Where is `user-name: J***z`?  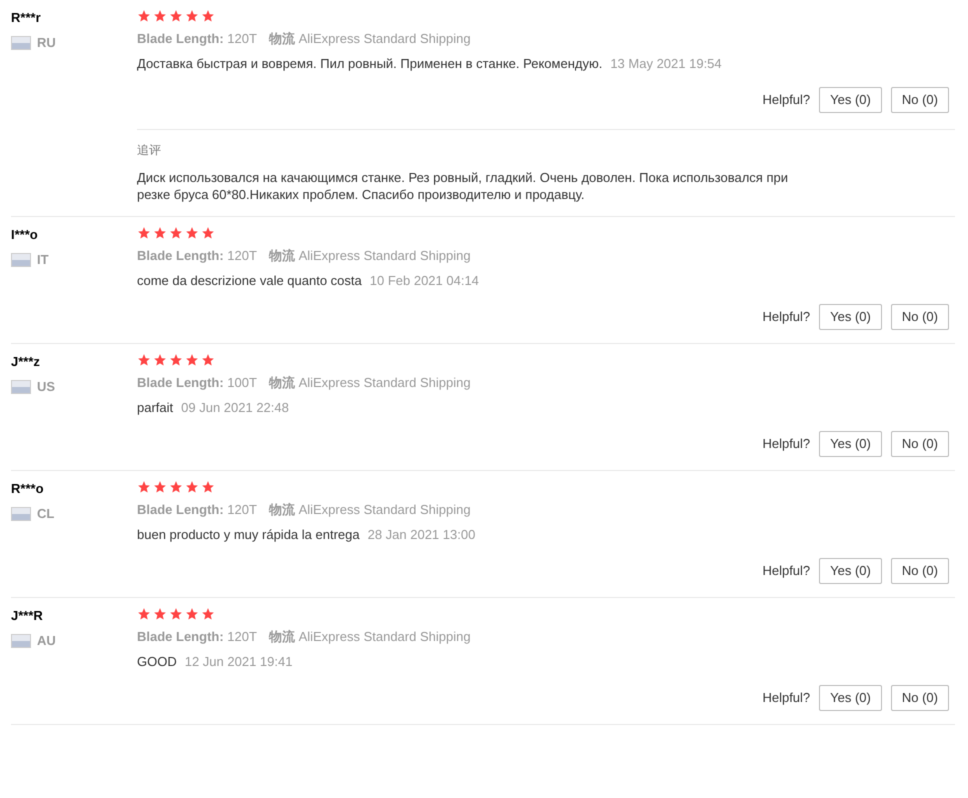 user-name: J***z is located at coordinates (26, 362).